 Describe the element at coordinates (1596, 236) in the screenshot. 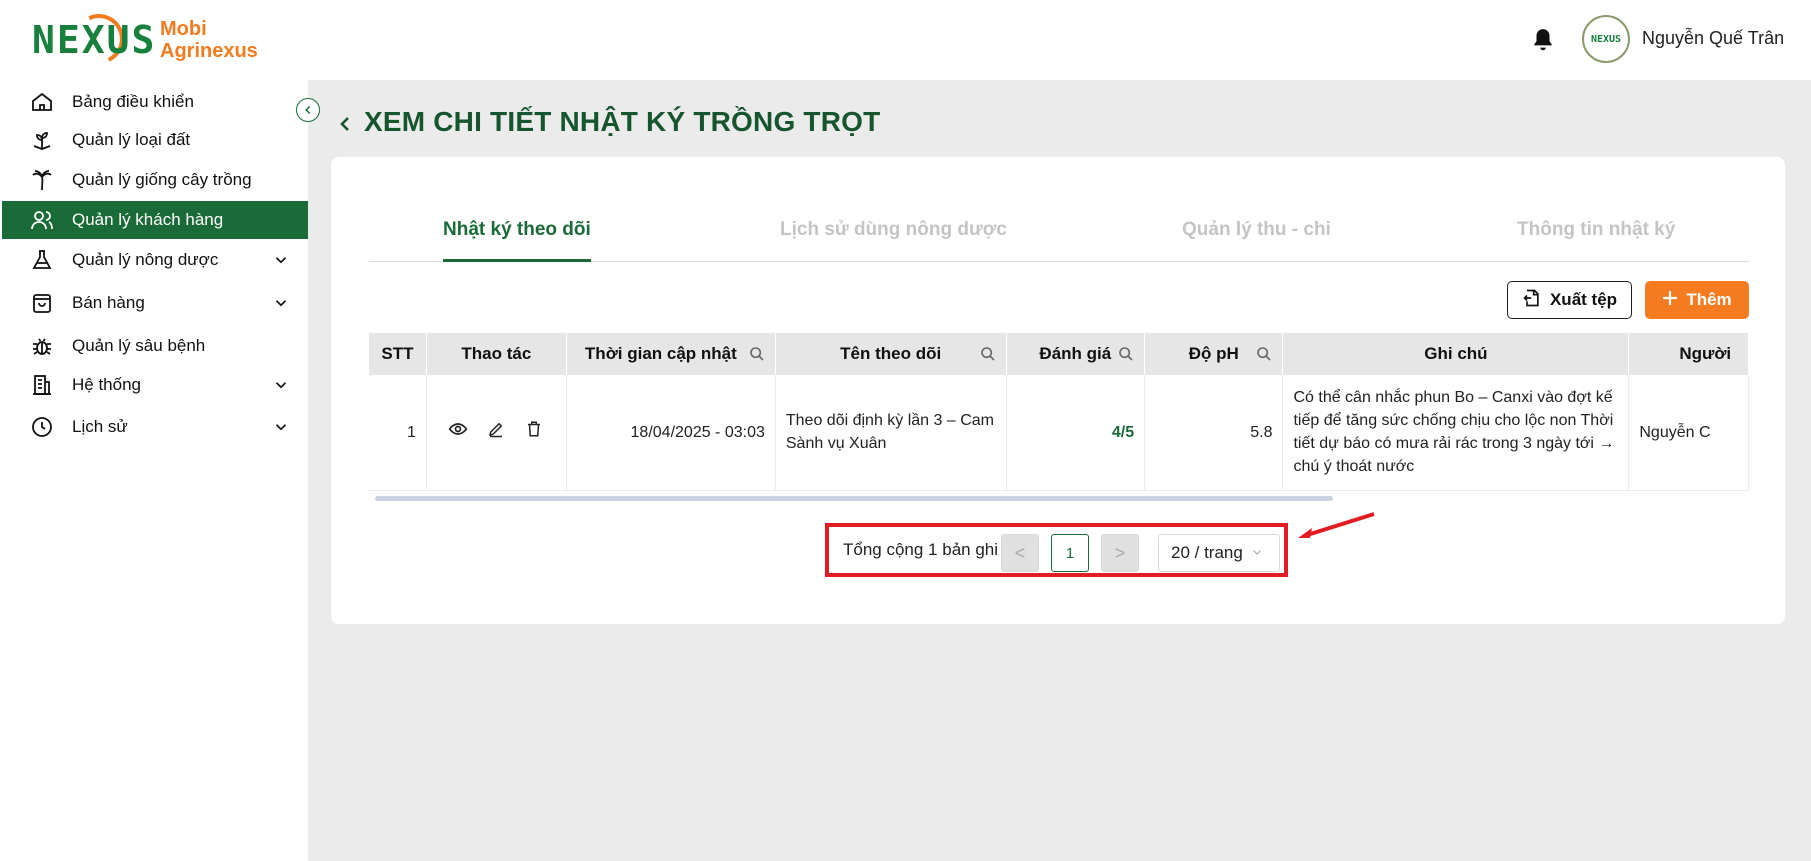

I see `tab-log-info: Thông tin nhật ký` at that location.